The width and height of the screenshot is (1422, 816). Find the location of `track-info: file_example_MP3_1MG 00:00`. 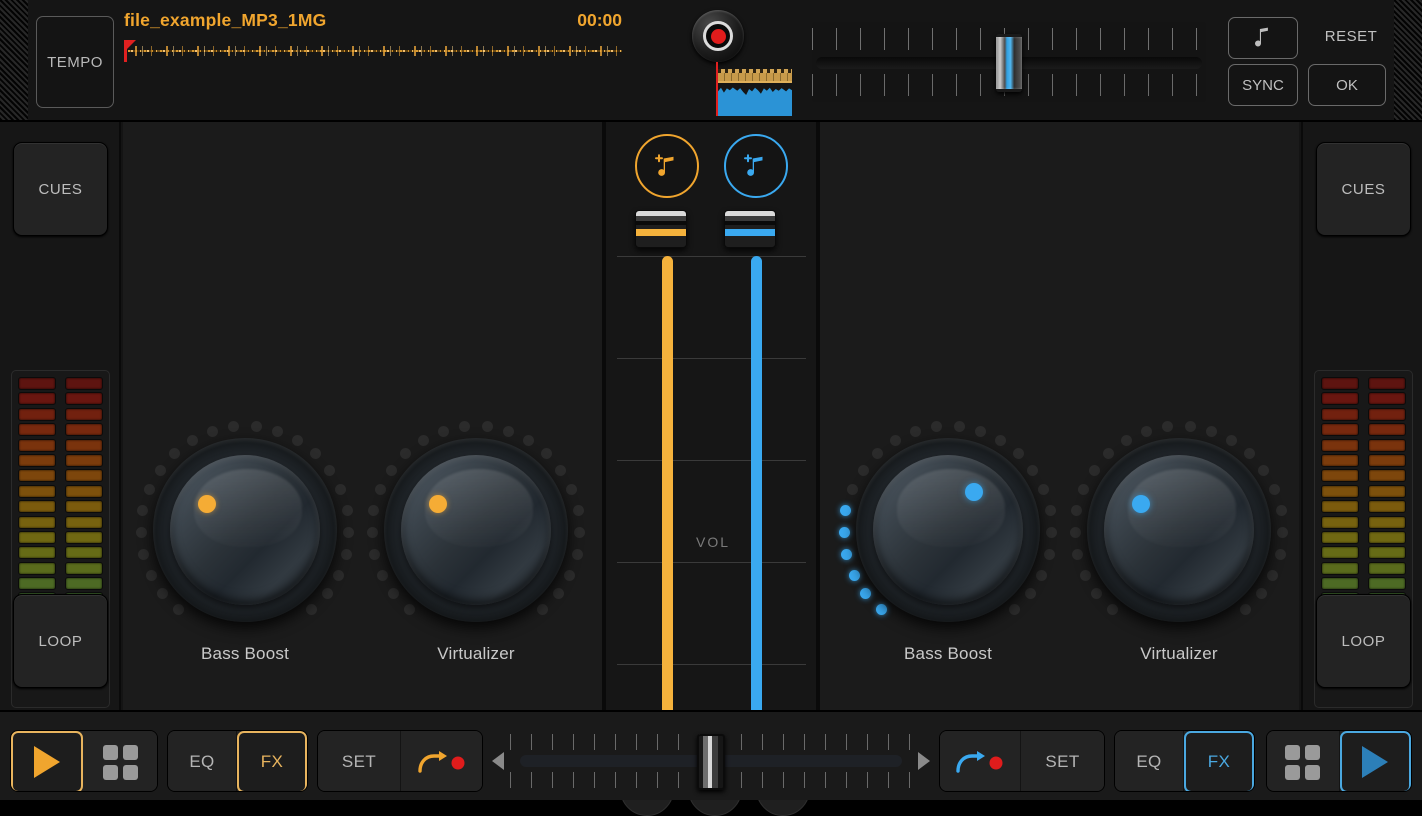

track-info: file_example_MP3_1MG 00:00 is located at coordinates (373, 40).